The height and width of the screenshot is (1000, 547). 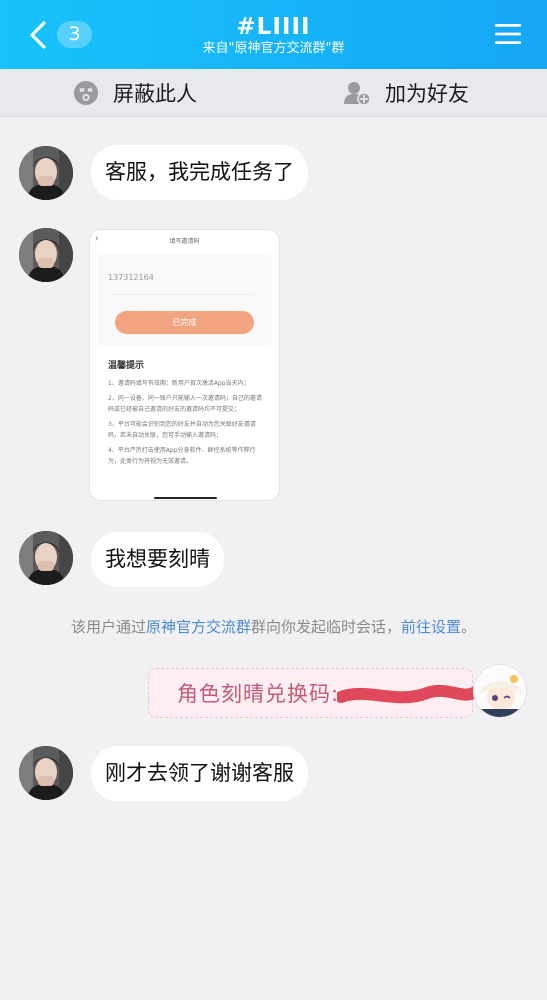 I want to click on notice-prefix: 该用户通过, so click(x=108, y=627).